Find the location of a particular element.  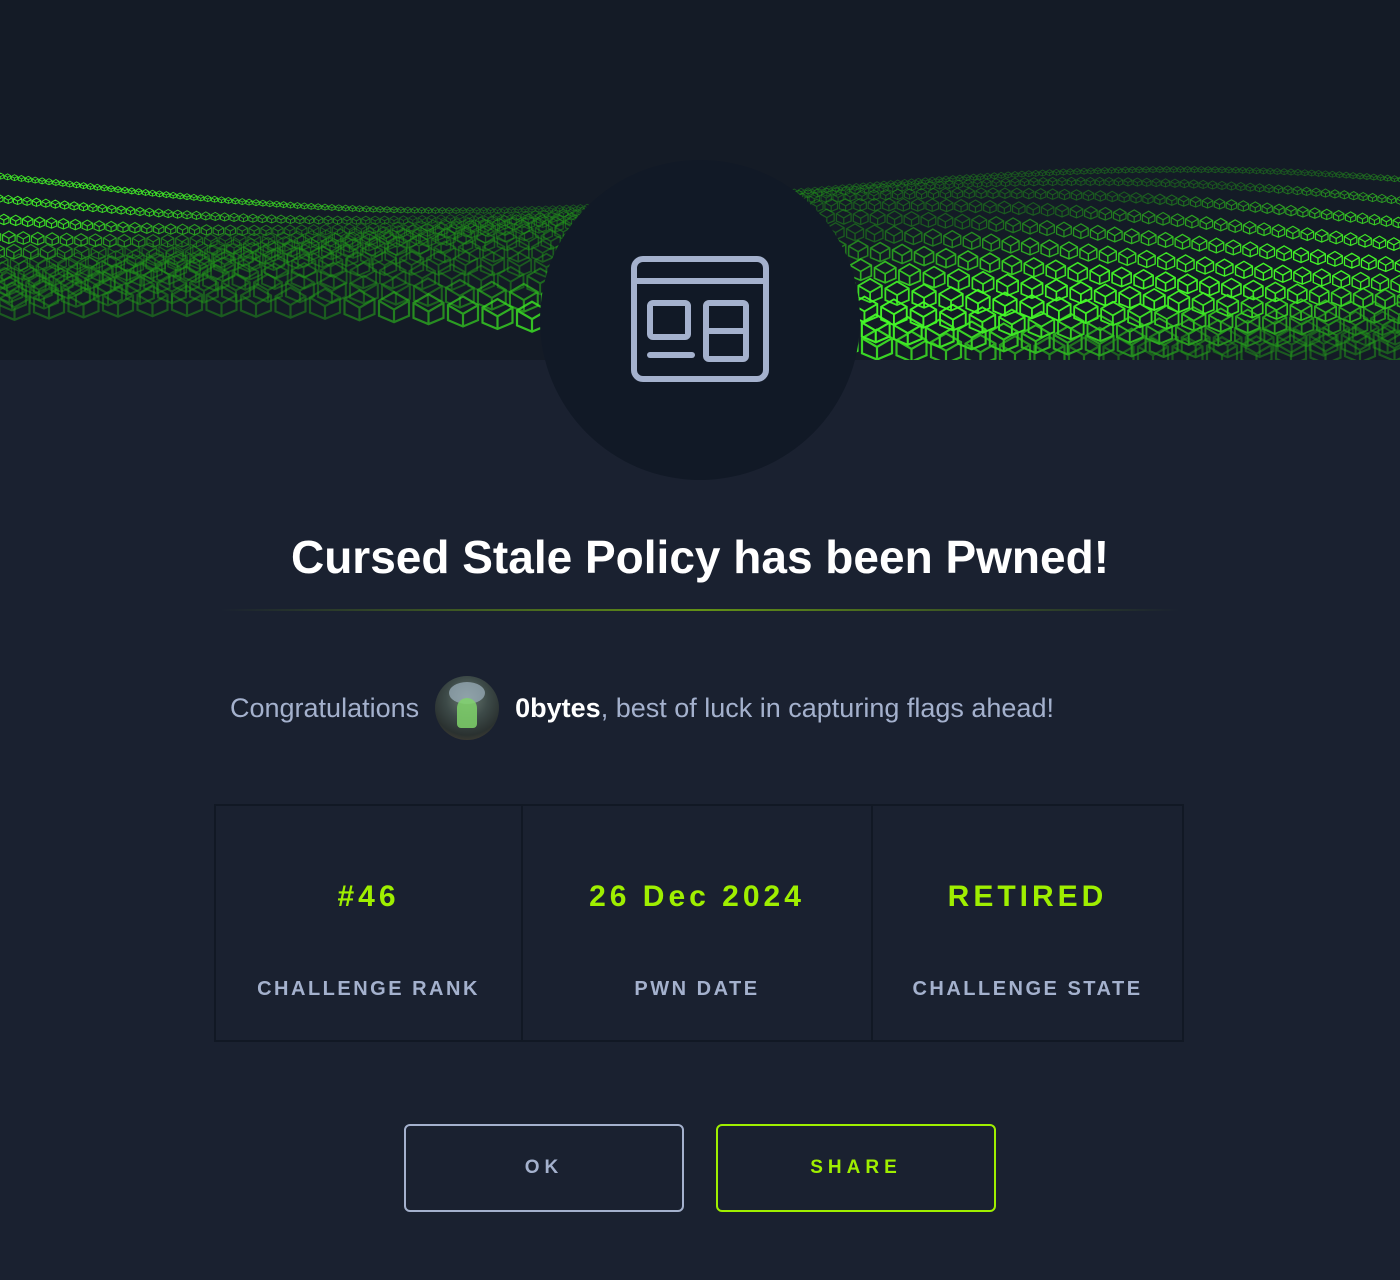

congrats-prefix: Congratulations is located at coordinates (325, 707).